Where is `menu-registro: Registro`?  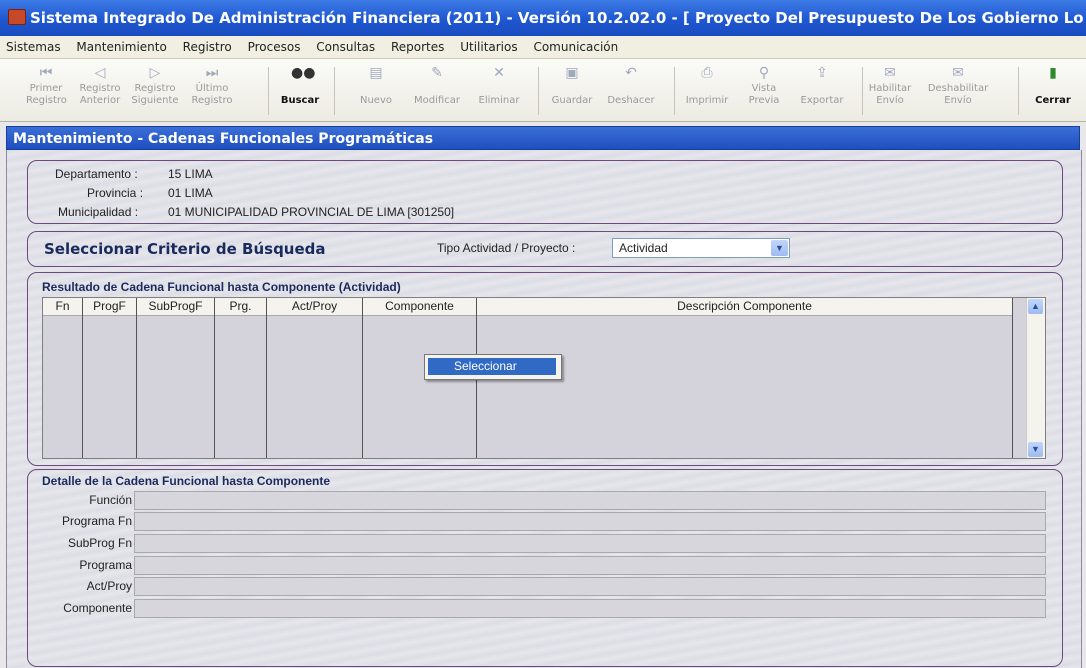
menu-registro: Registro is located at coordinates (207, 47).